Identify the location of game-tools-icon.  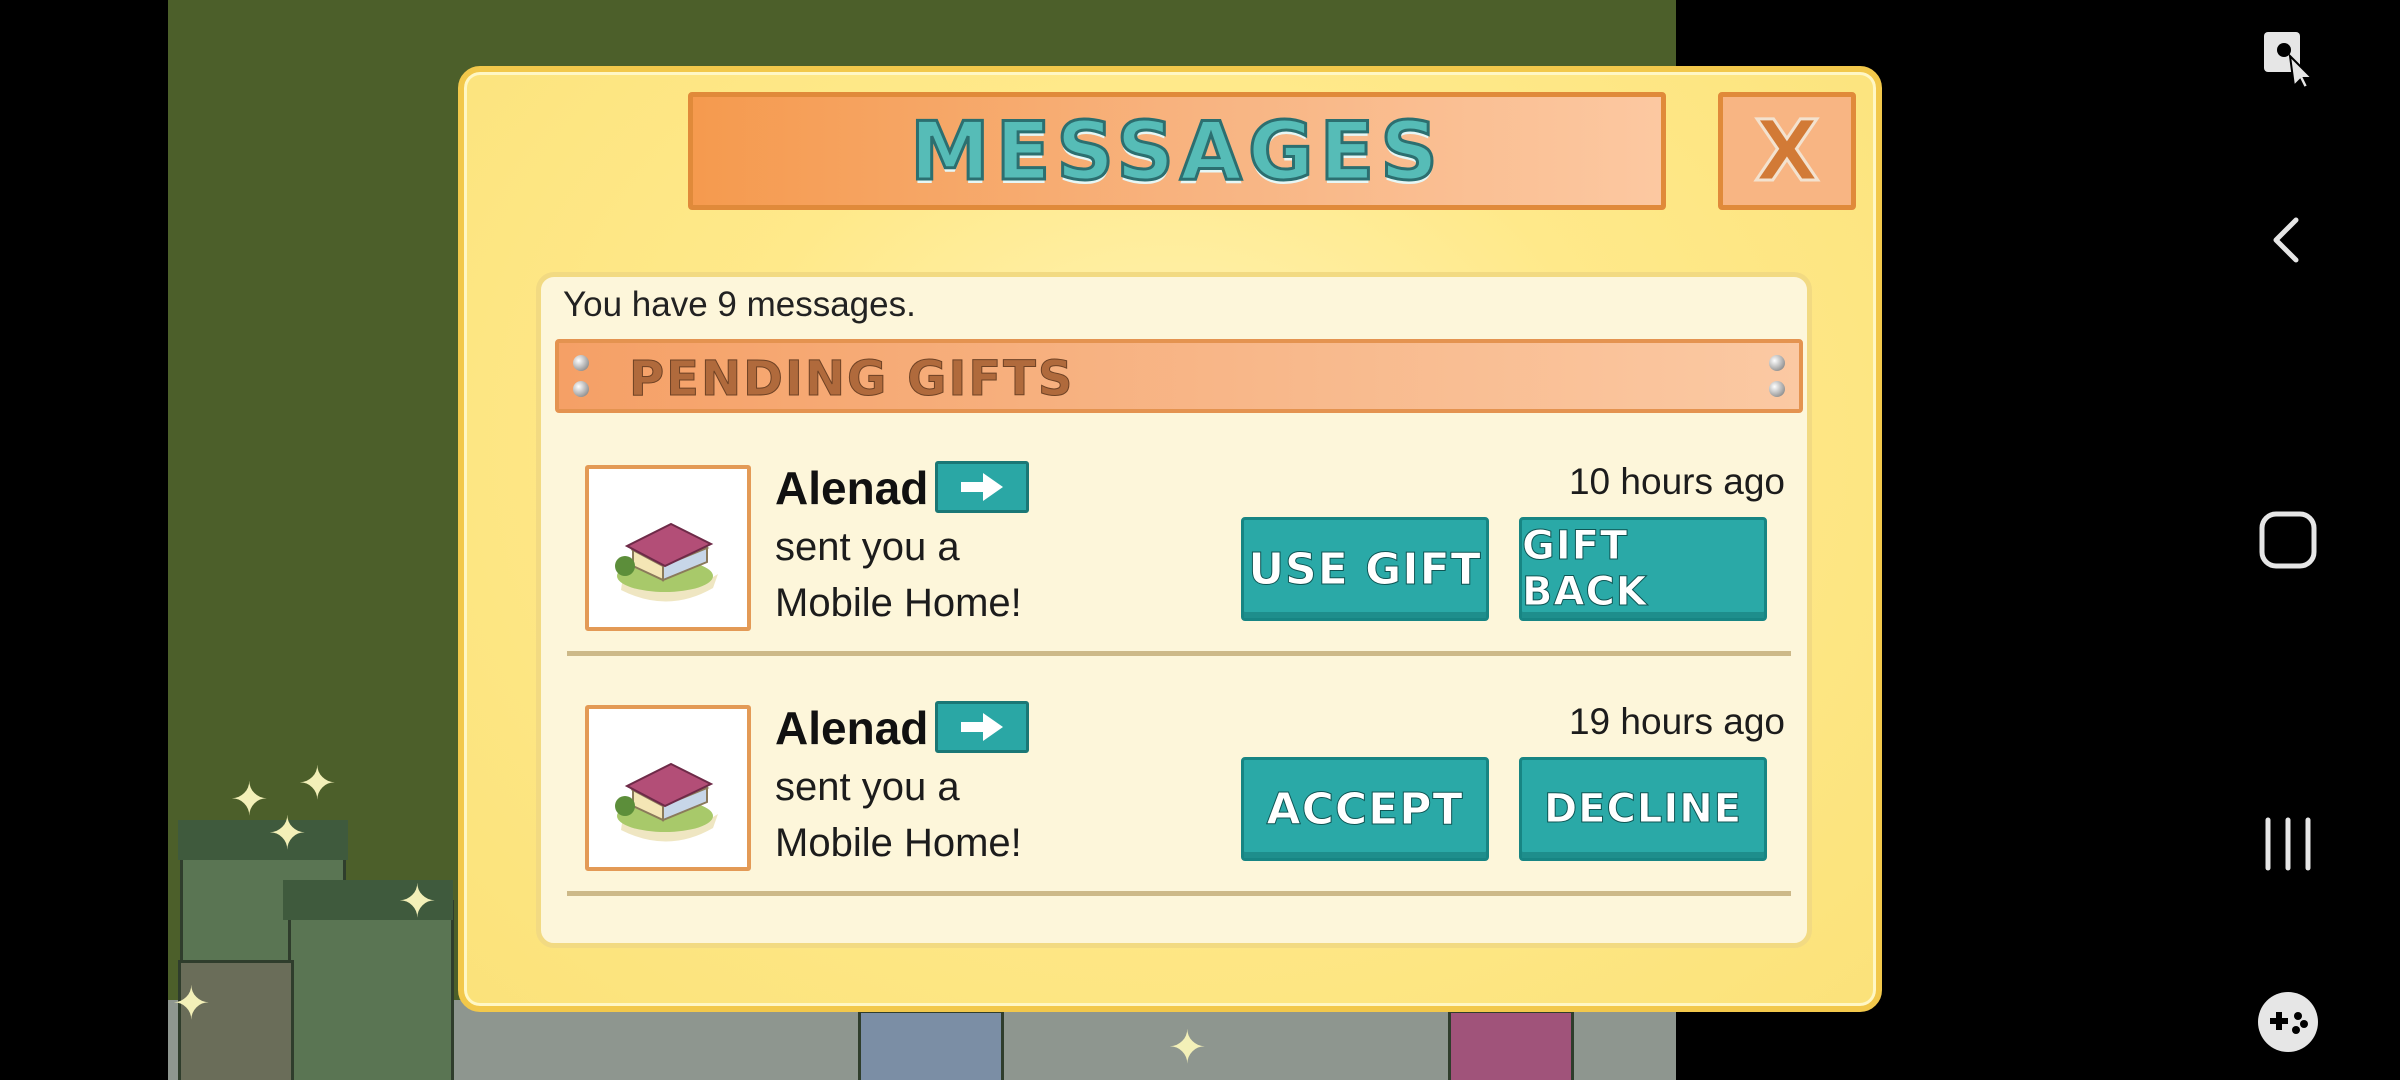
(2288, 1022).